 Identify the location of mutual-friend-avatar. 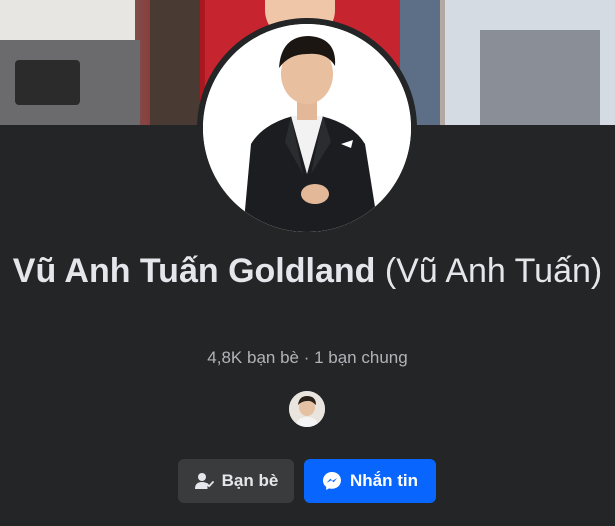
(307, 409).